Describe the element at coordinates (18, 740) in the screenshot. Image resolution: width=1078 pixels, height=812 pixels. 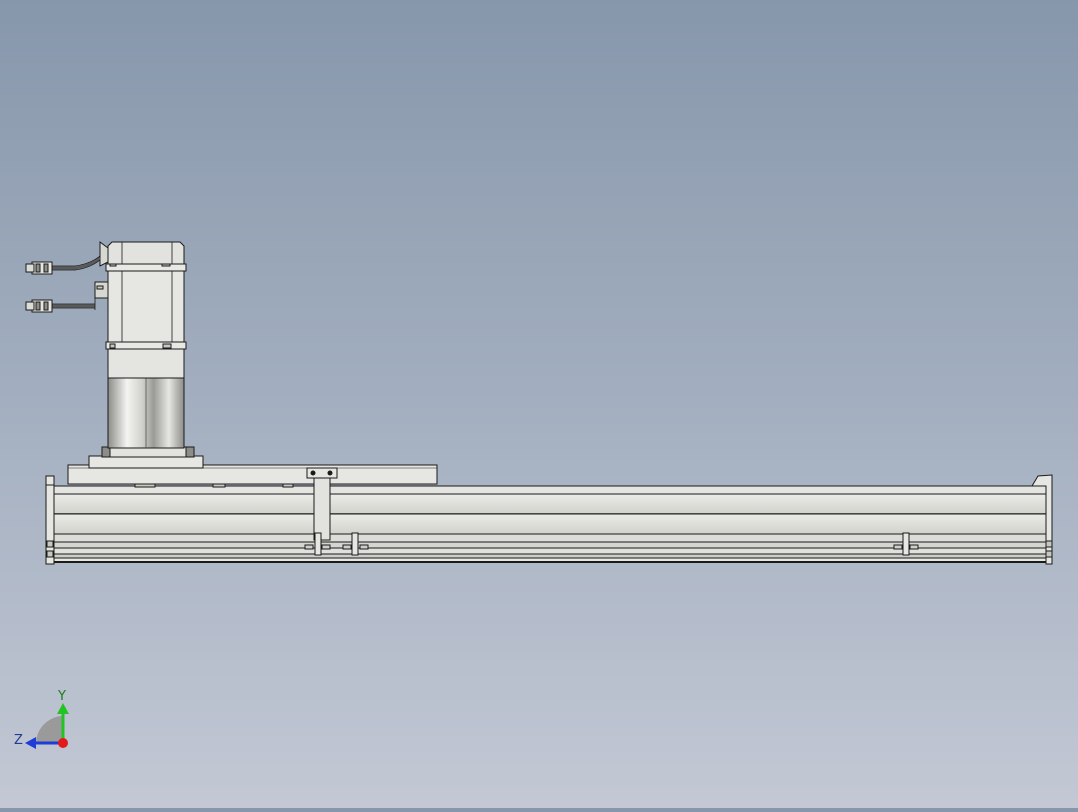
I see `z-axis-label: Z` at that location.